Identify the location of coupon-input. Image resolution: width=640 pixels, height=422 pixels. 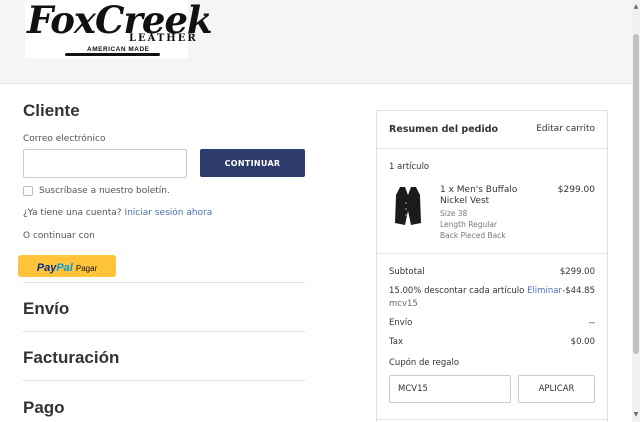
(450, 389).